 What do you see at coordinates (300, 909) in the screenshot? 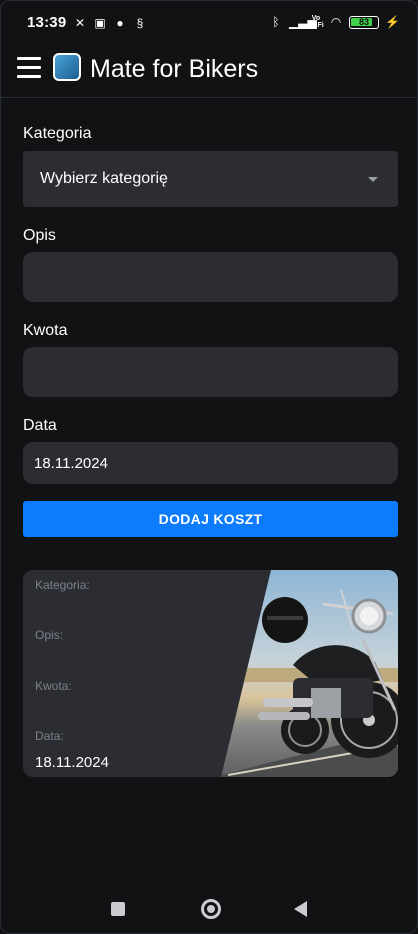
I see `back-icon` at bounding box center [300, 909].